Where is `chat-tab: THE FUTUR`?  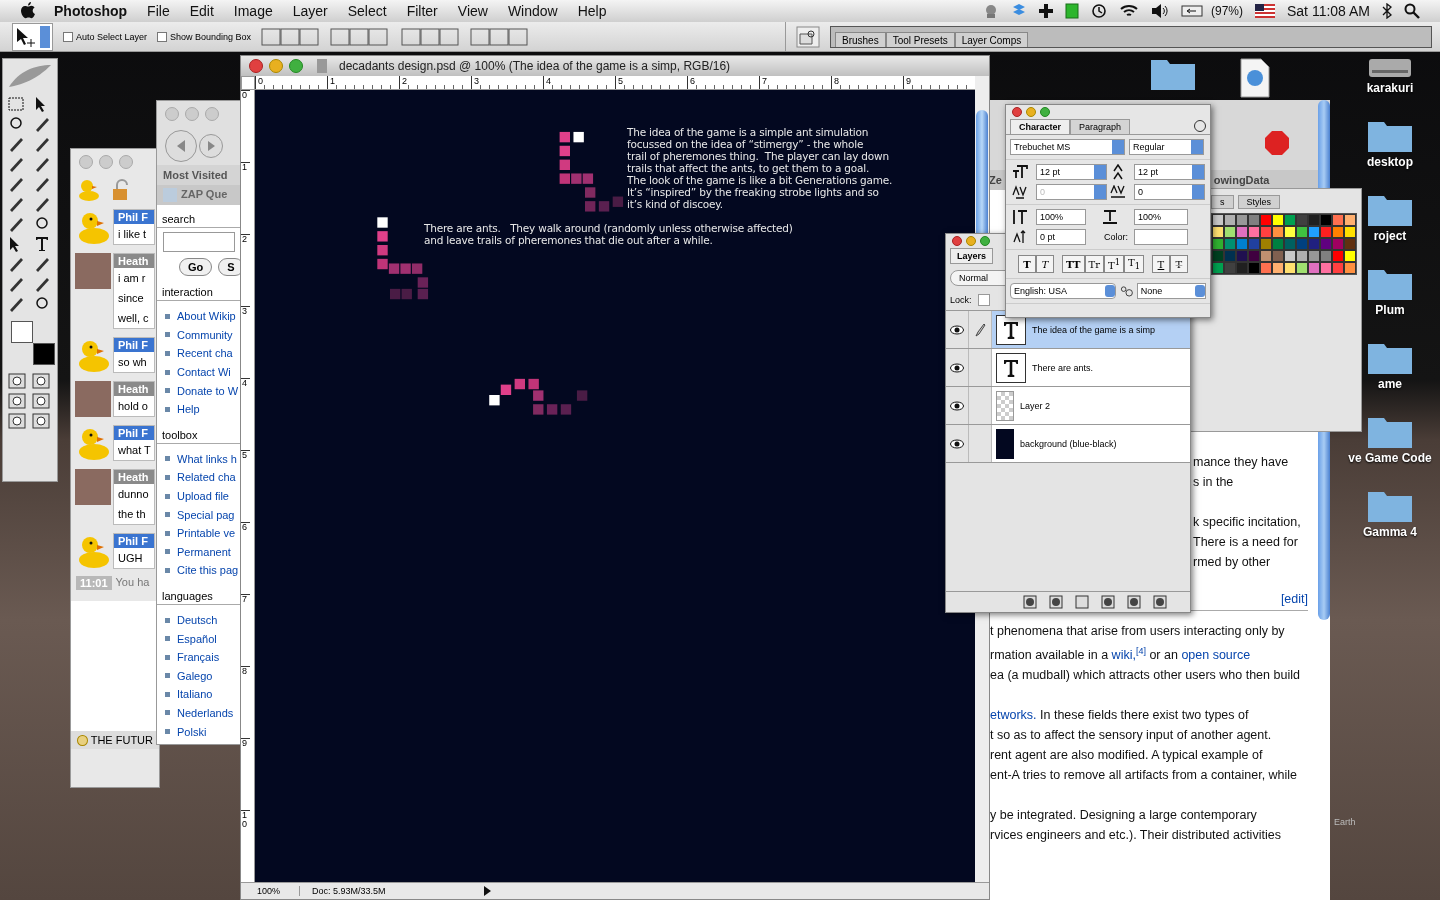 chat-tab: THE FUTUR is located at coordinates (115, 740).